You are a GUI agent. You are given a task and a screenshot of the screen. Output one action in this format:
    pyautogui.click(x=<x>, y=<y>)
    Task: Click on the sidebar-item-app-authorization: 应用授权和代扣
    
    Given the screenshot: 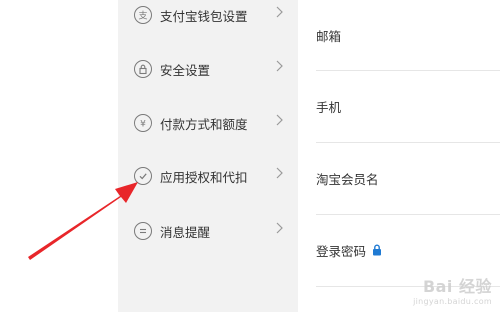 What is the action you would take?
    pyautogui.click(x=214, y=176)
    